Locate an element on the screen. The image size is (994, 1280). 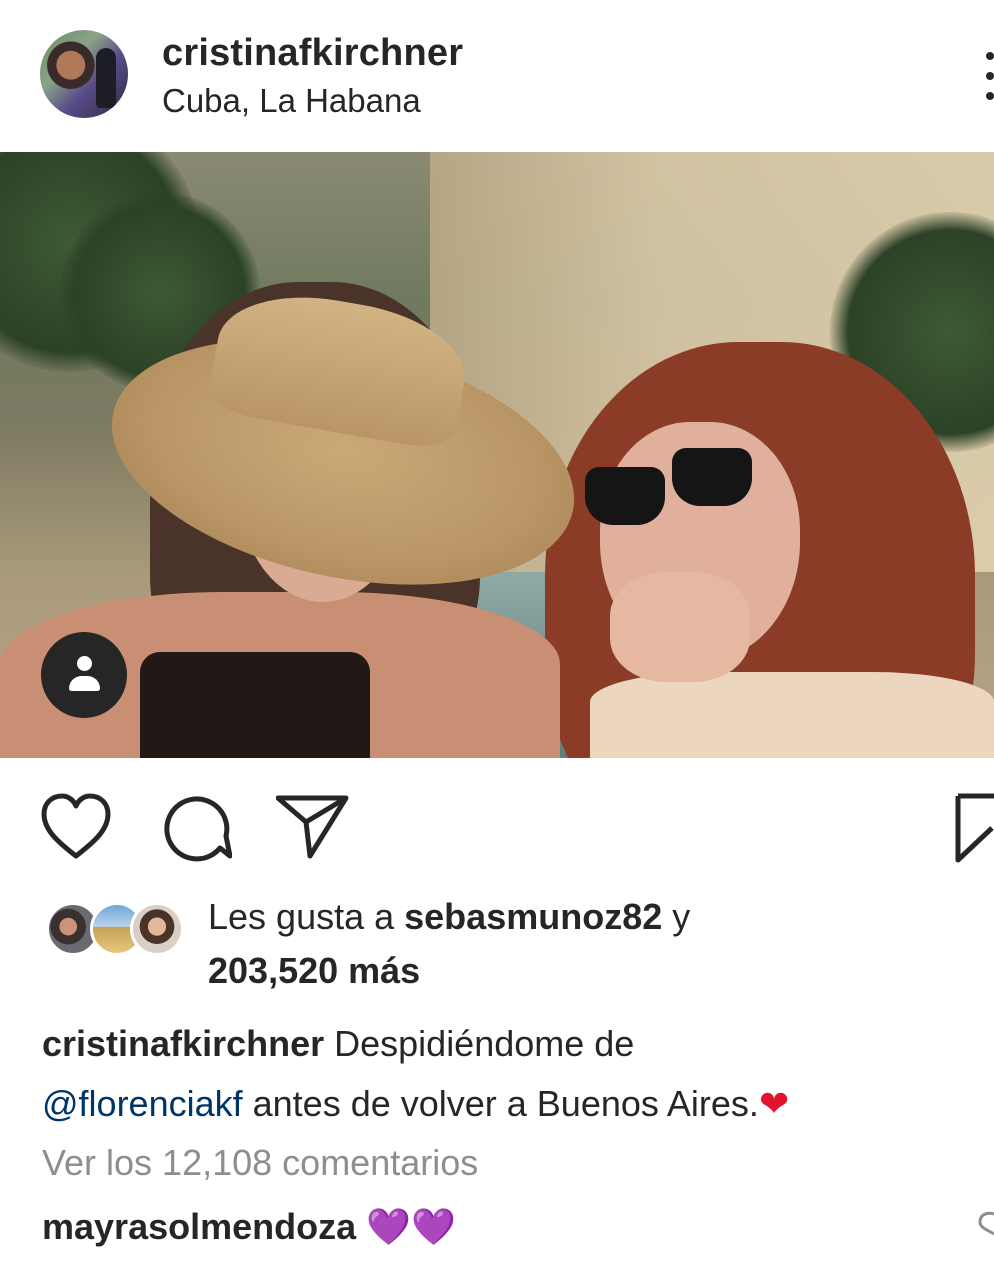
author-username: cristinafkirchner is located at coordinates (312, 53).